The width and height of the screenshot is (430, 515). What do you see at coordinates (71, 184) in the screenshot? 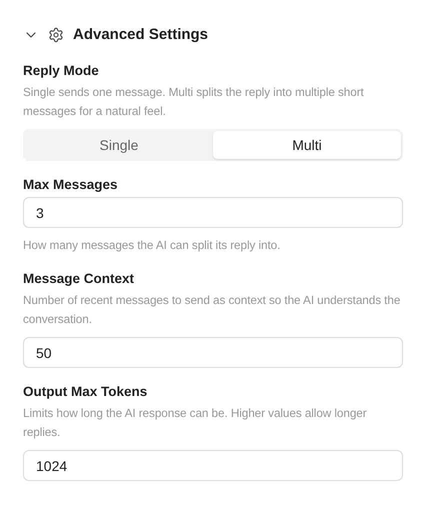
I see `field-label: Max Messages` at bounding box center [71, 184].